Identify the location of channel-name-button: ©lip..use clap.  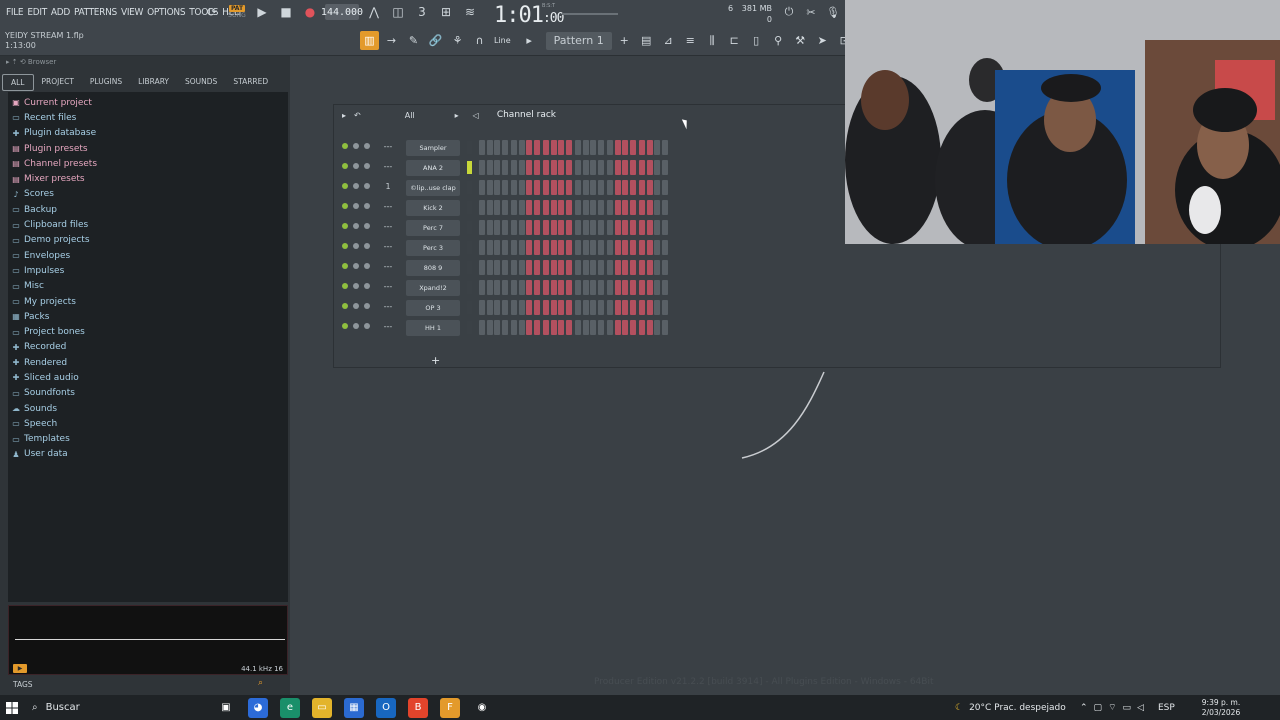
(433, 188).